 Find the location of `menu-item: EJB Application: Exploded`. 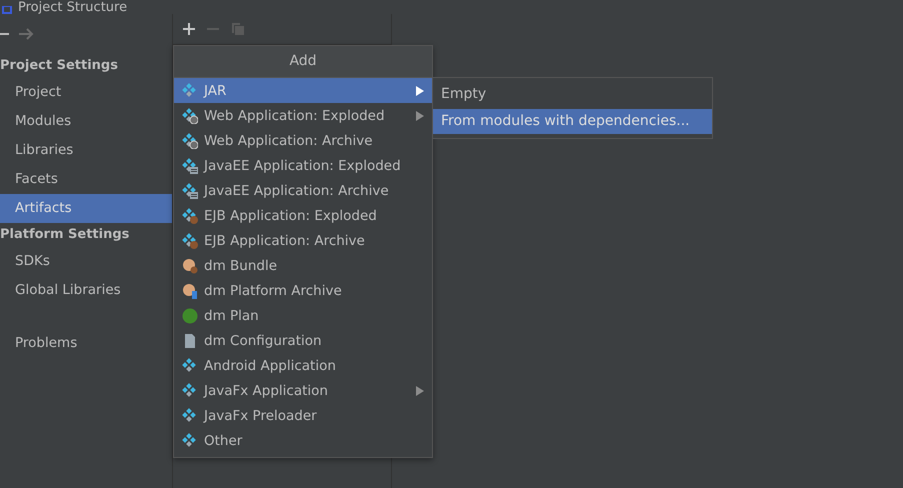

menu-item: EJB Application: Exploded is located at coordinates (303, 215).